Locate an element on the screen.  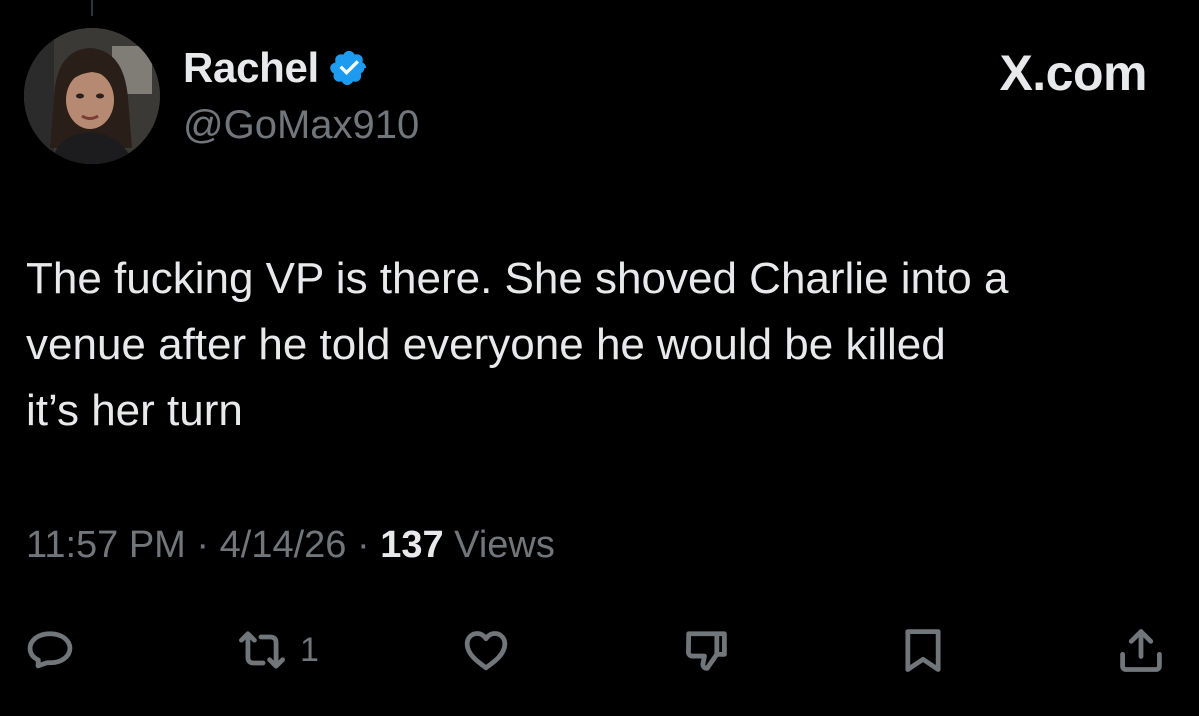
share-button is located at coordinates (1141, 650).